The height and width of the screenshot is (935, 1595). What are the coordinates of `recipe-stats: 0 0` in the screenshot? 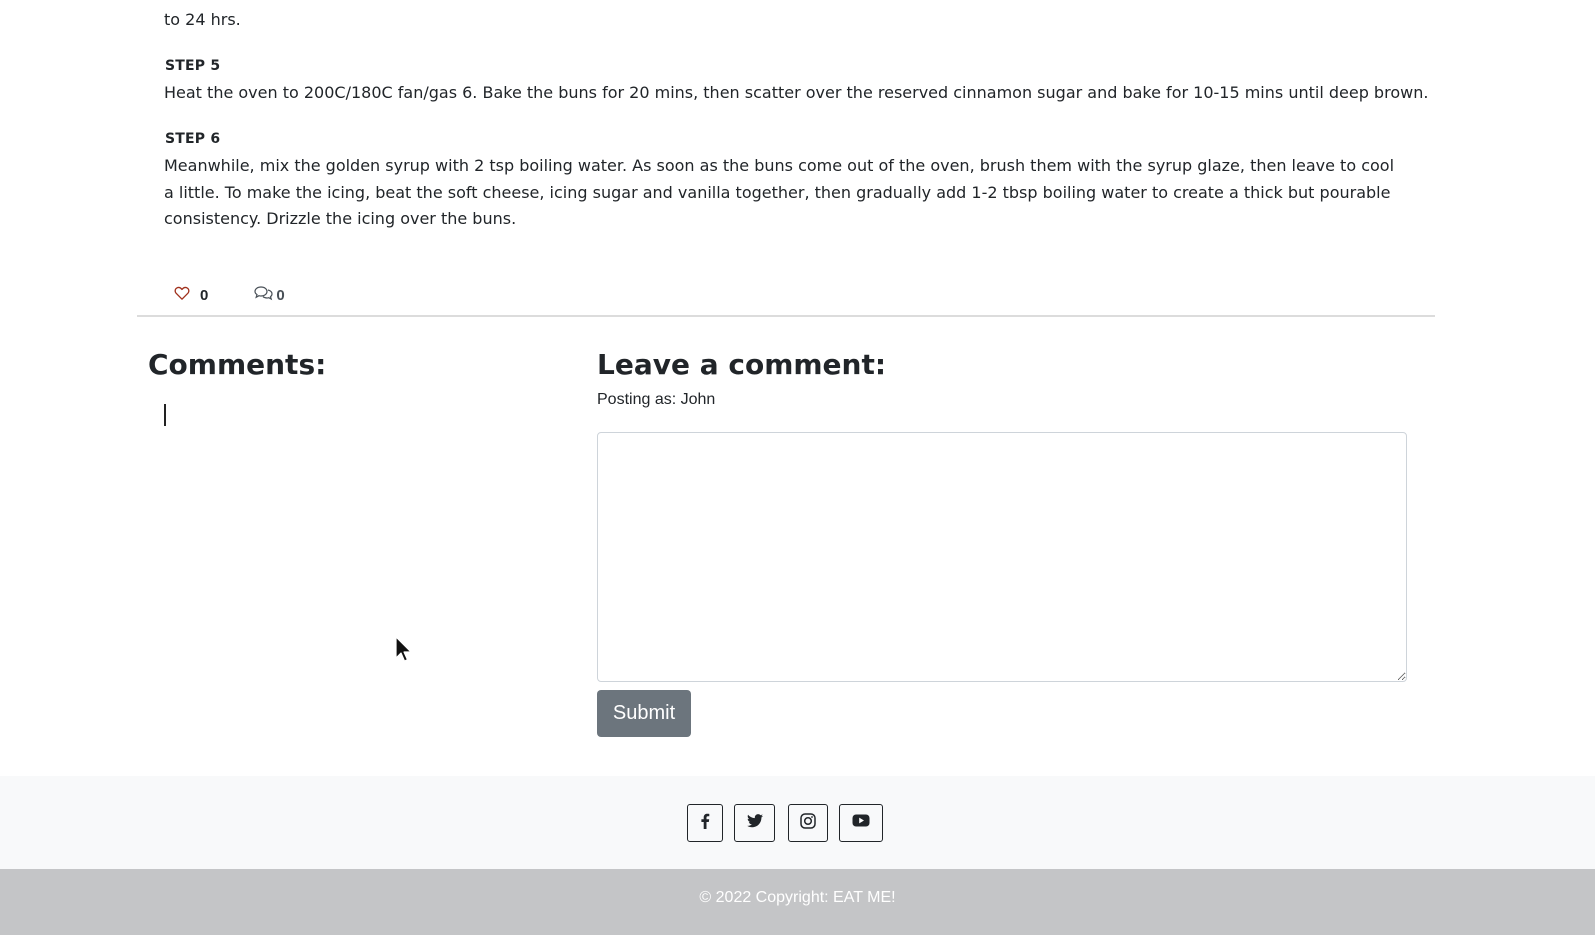 It's located at (229, 295).